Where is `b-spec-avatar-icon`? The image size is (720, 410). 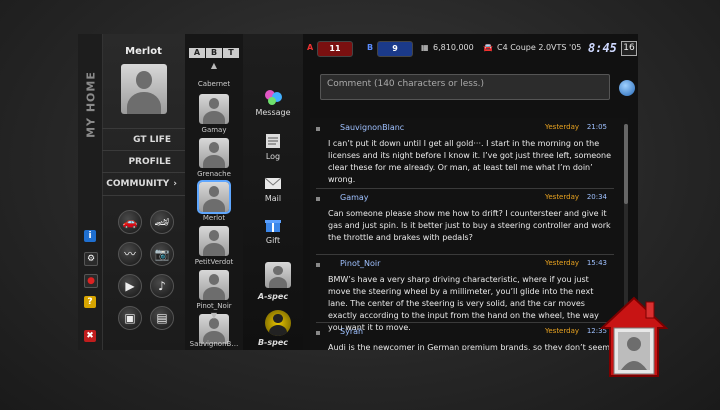 b-spec-avatar-icon is located at coordinates (278, 323).